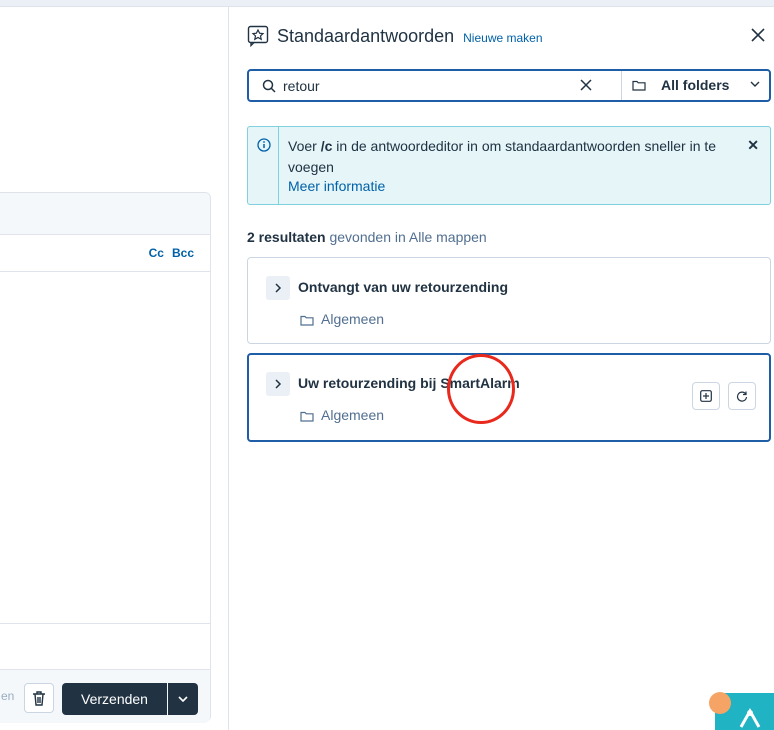 The width and height of the screenshot is (774, 730). I want to click on search-bar: retour All folders, so click(509, 85).